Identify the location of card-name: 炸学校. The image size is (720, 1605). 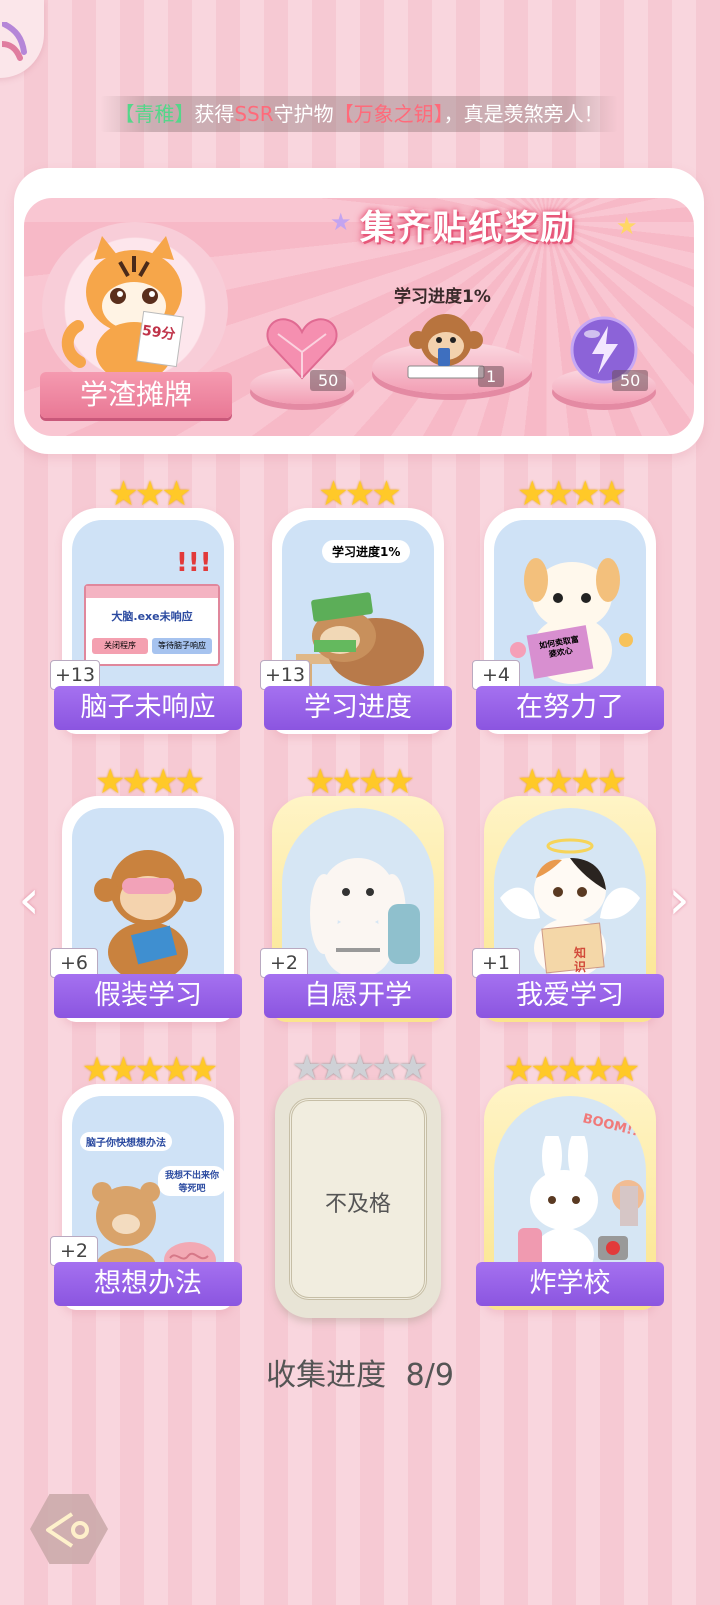
(570, 1284).